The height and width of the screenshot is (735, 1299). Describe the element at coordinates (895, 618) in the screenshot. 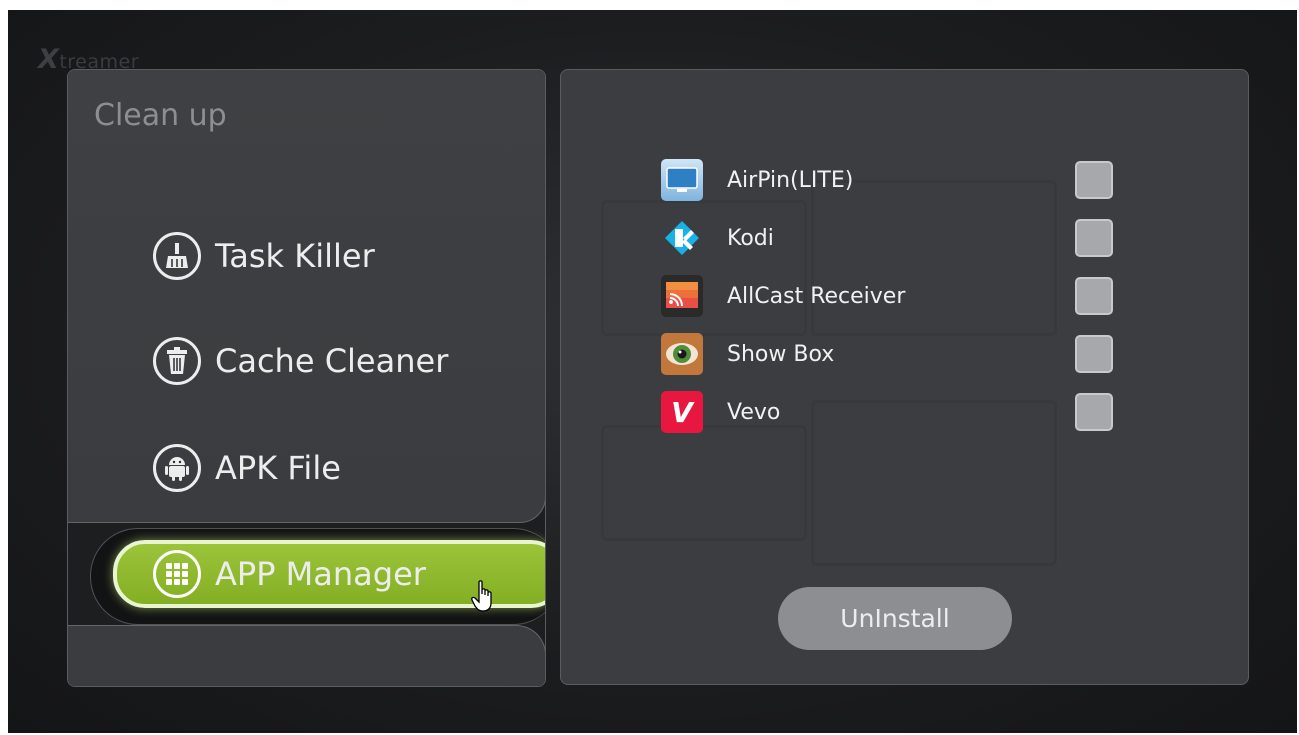

I see `uninstall-button: UnInstall` at that location.